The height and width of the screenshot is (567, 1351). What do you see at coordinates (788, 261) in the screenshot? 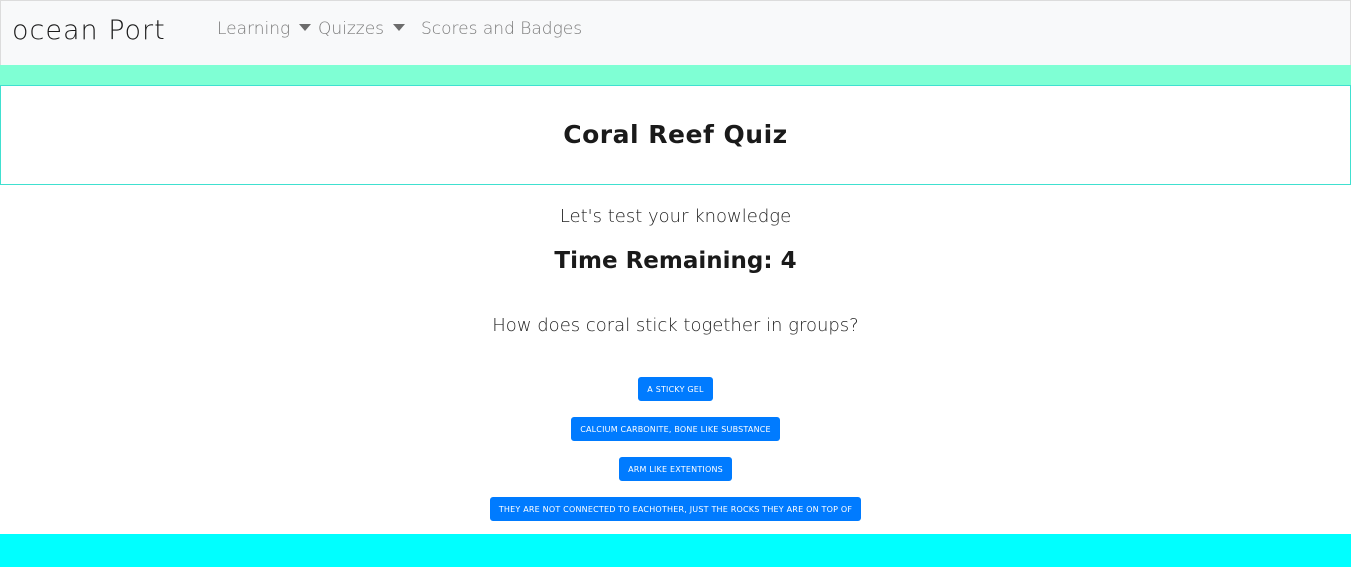
I see `timer-value: 4` at bounding box center [788, 261].